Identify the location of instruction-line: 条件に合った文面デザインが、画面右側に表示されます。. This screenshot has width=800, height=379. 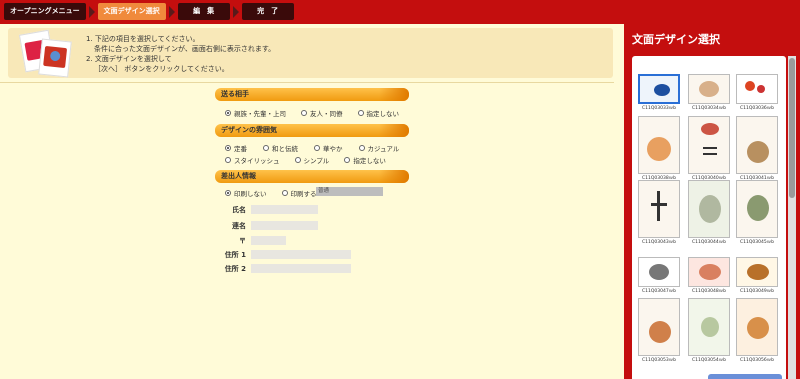
(185, 49).